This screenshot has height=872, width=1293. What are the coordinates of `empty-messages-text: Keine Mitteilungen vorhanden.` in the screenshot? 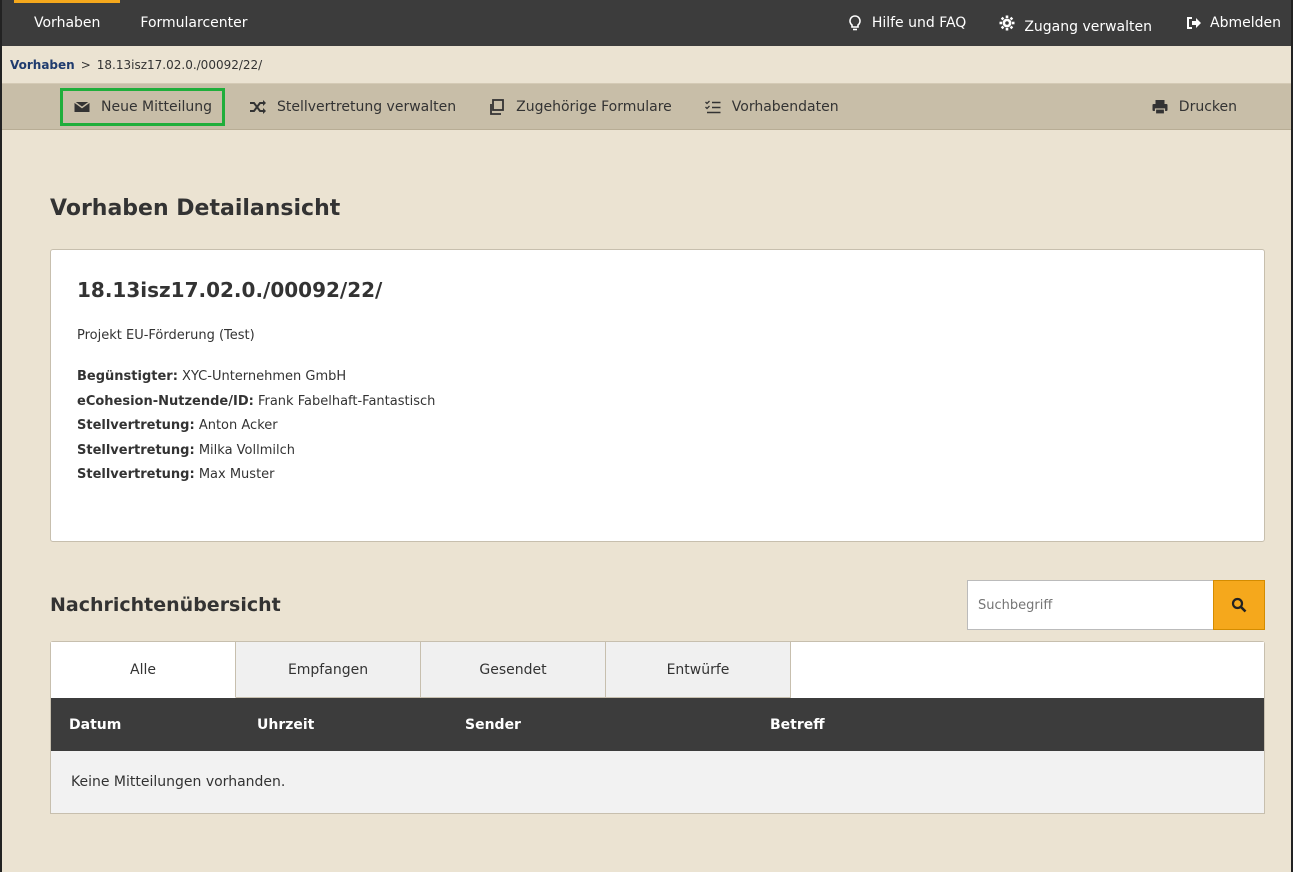 It's located at (178, 782).